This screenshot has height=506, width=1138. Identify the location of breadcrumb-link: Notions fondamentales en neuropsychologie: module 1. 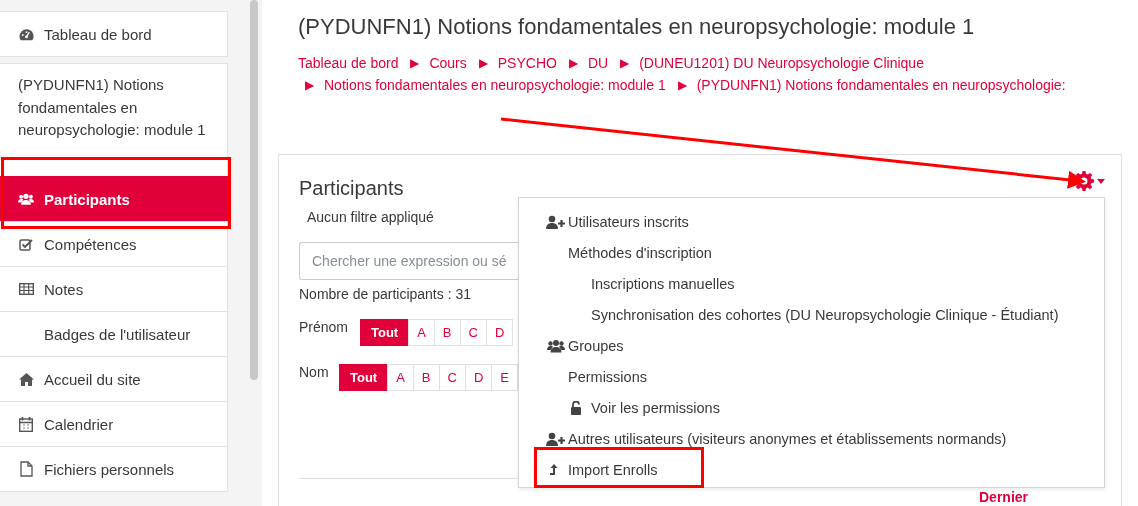
(495, 85).